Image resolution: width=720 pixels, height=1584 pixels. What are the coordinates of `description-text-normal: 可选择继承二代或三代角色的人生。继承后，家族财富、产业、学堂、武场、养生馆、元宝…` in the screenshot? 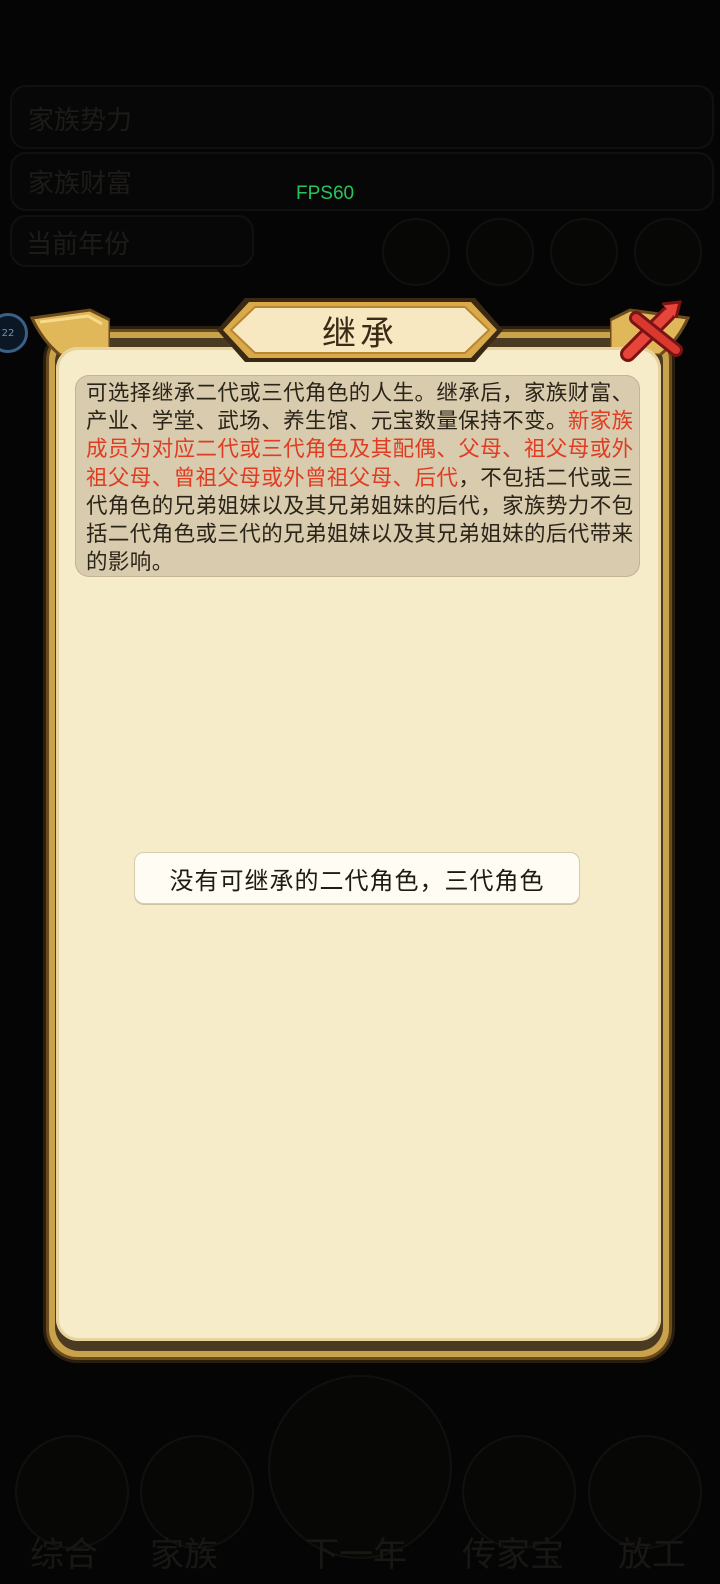 It's located at (360, 408).